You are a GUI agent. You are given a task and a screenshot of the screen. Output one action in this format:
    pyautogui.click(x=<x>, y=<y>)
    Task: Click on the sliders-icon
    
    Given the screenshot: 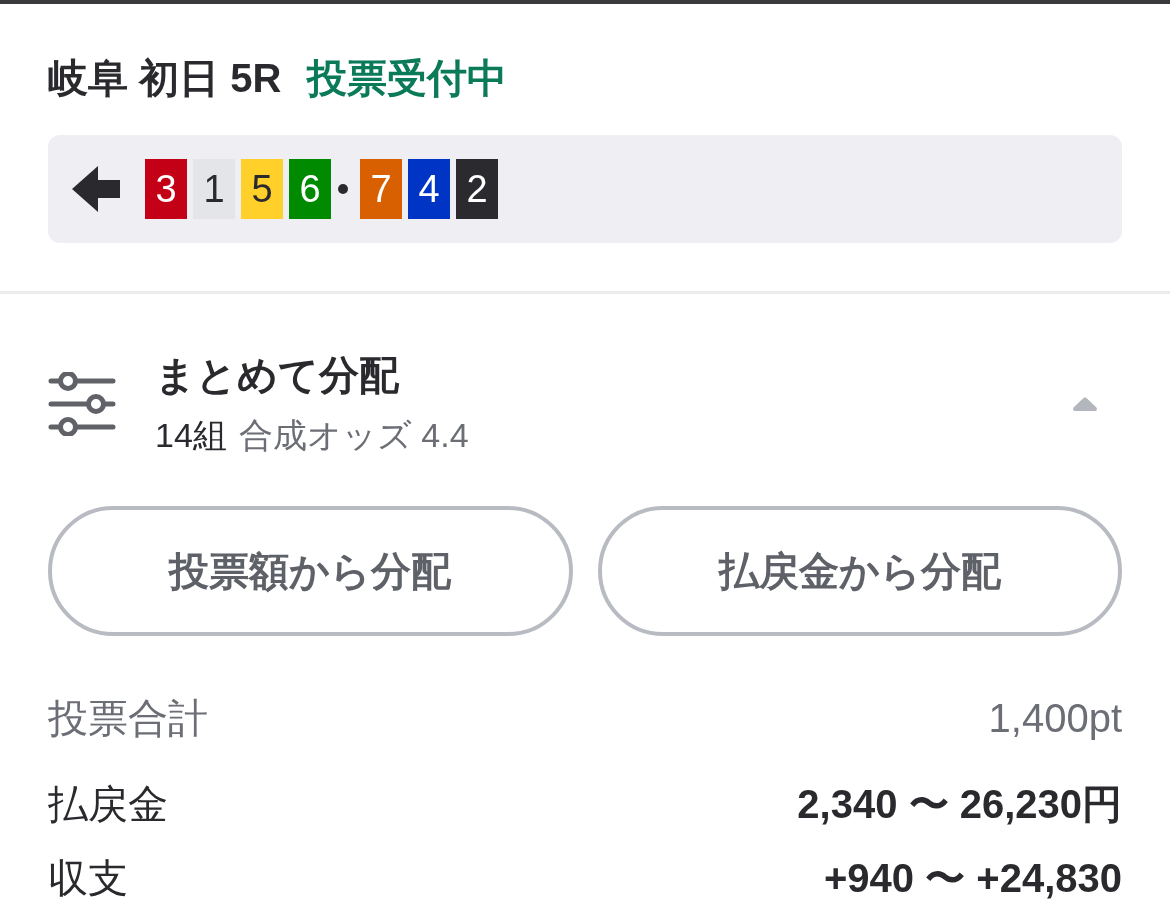 What is the action you would take?
    pyautogui.click(x=82, y=404)
    